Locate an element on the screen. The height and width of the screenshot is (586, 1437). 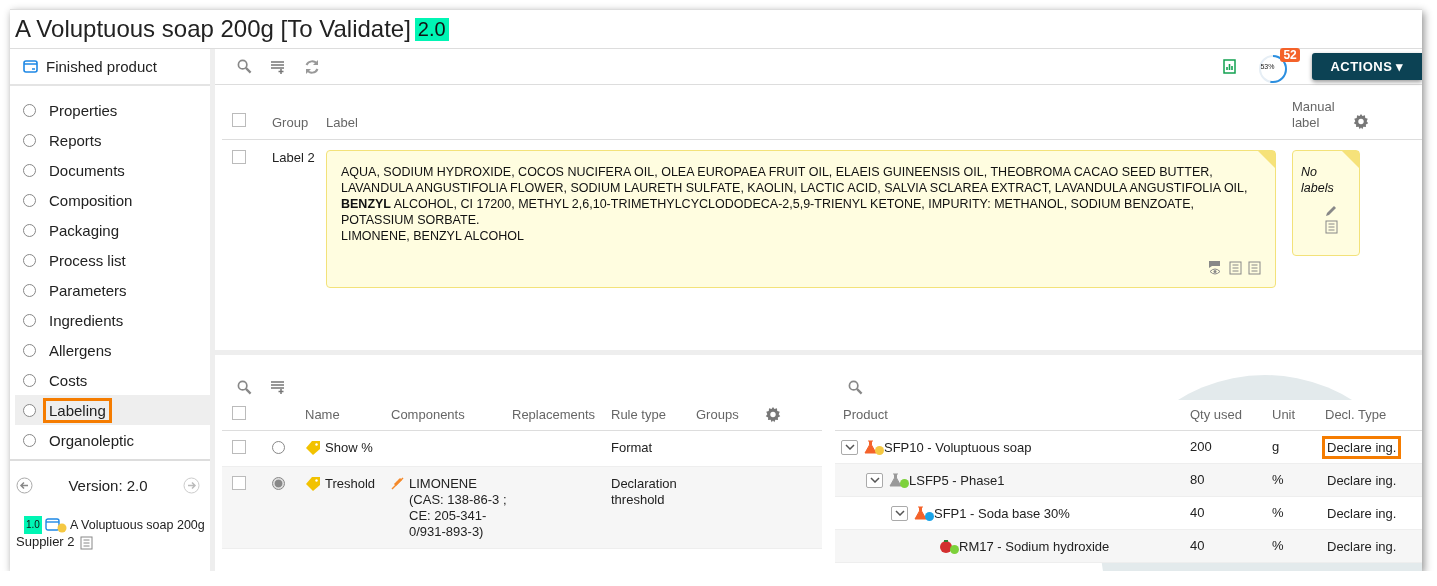
nav-item: Allergens is located at coordinates (112, 350).